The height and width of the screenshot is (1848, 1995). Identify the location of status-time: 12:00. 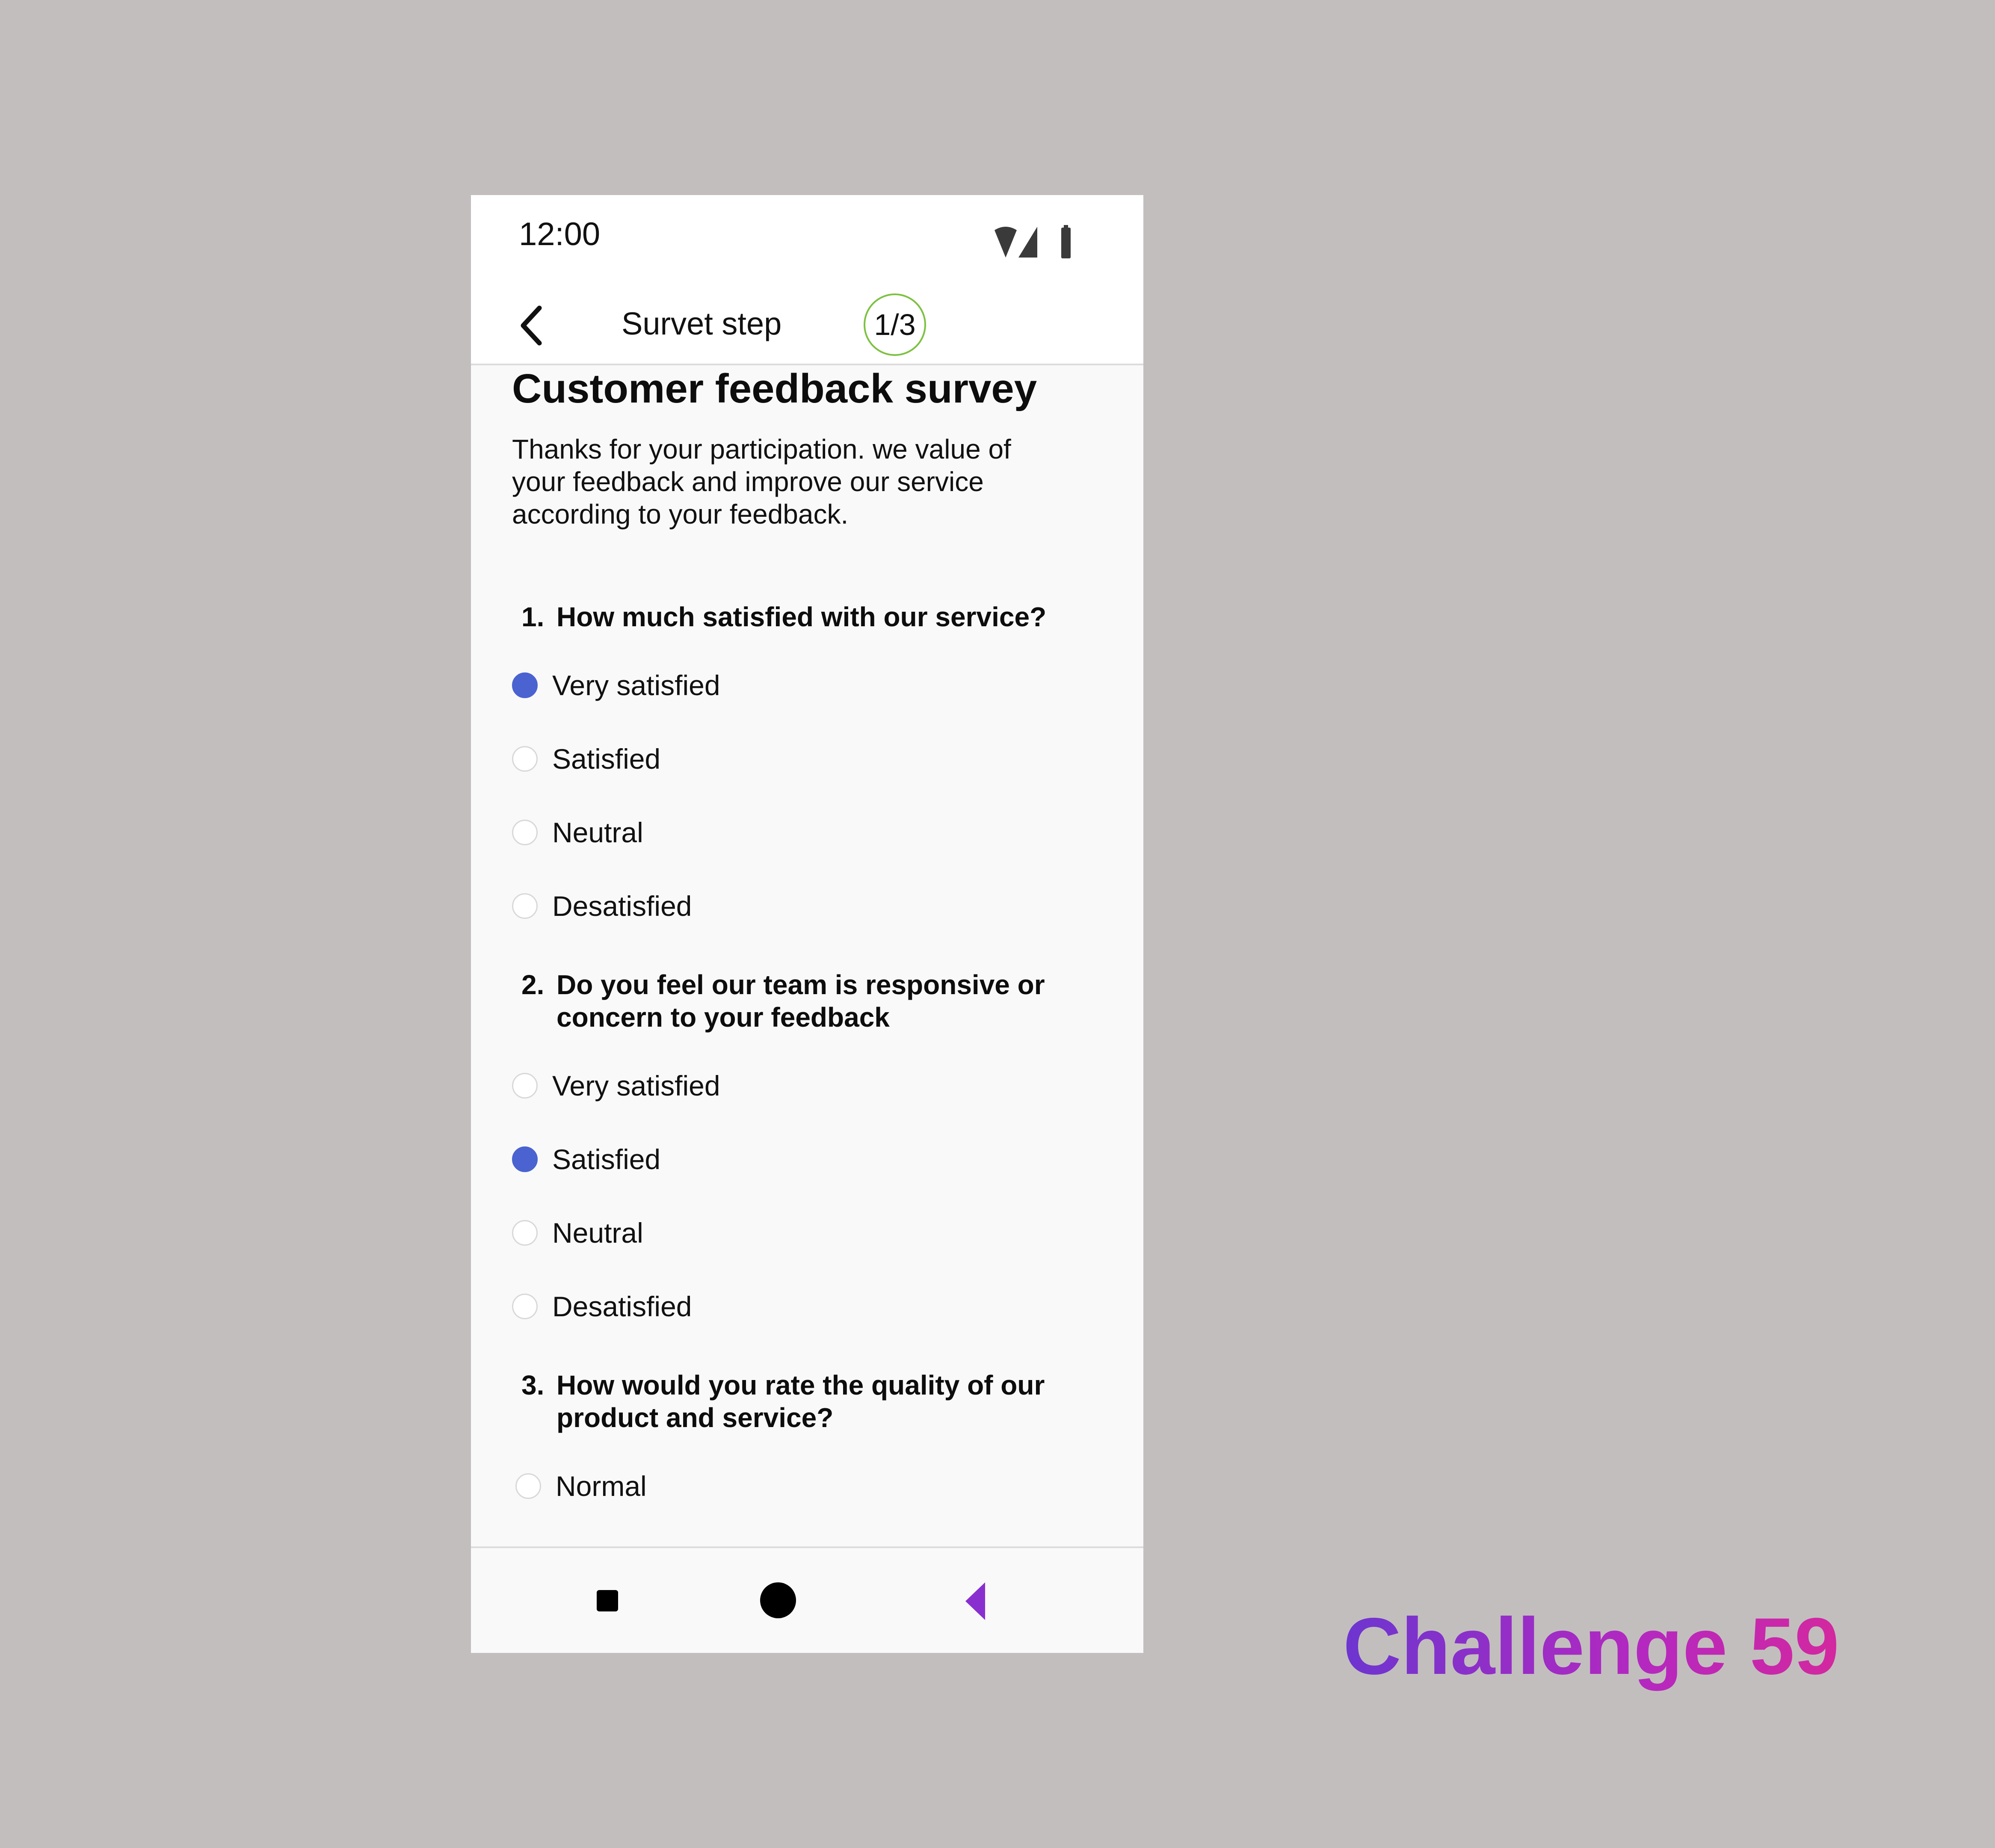
(560, 234).